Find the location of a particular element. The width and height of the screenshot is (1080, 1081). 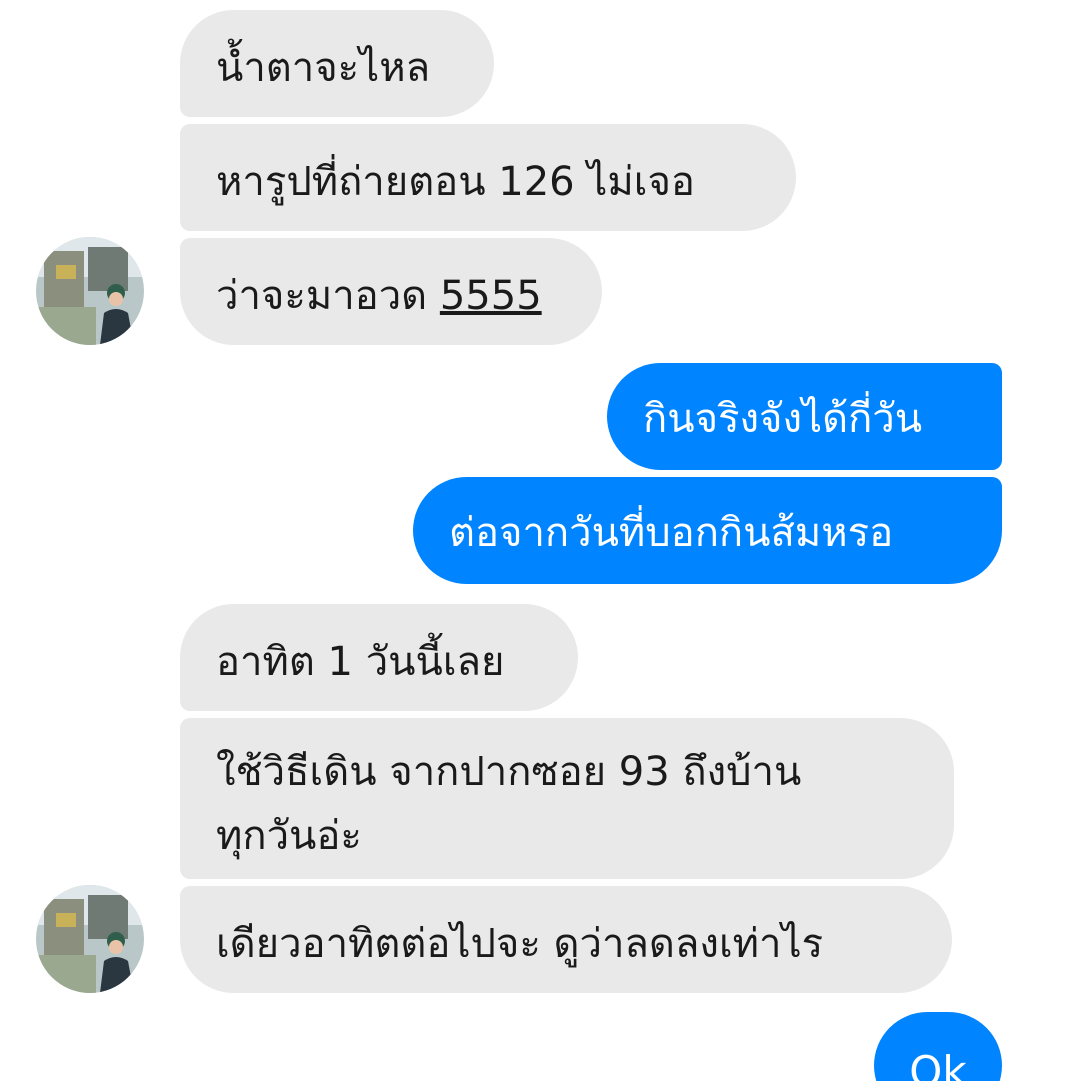

message-text: น้ำตาจะไหล is located at coordinates (323, 68).